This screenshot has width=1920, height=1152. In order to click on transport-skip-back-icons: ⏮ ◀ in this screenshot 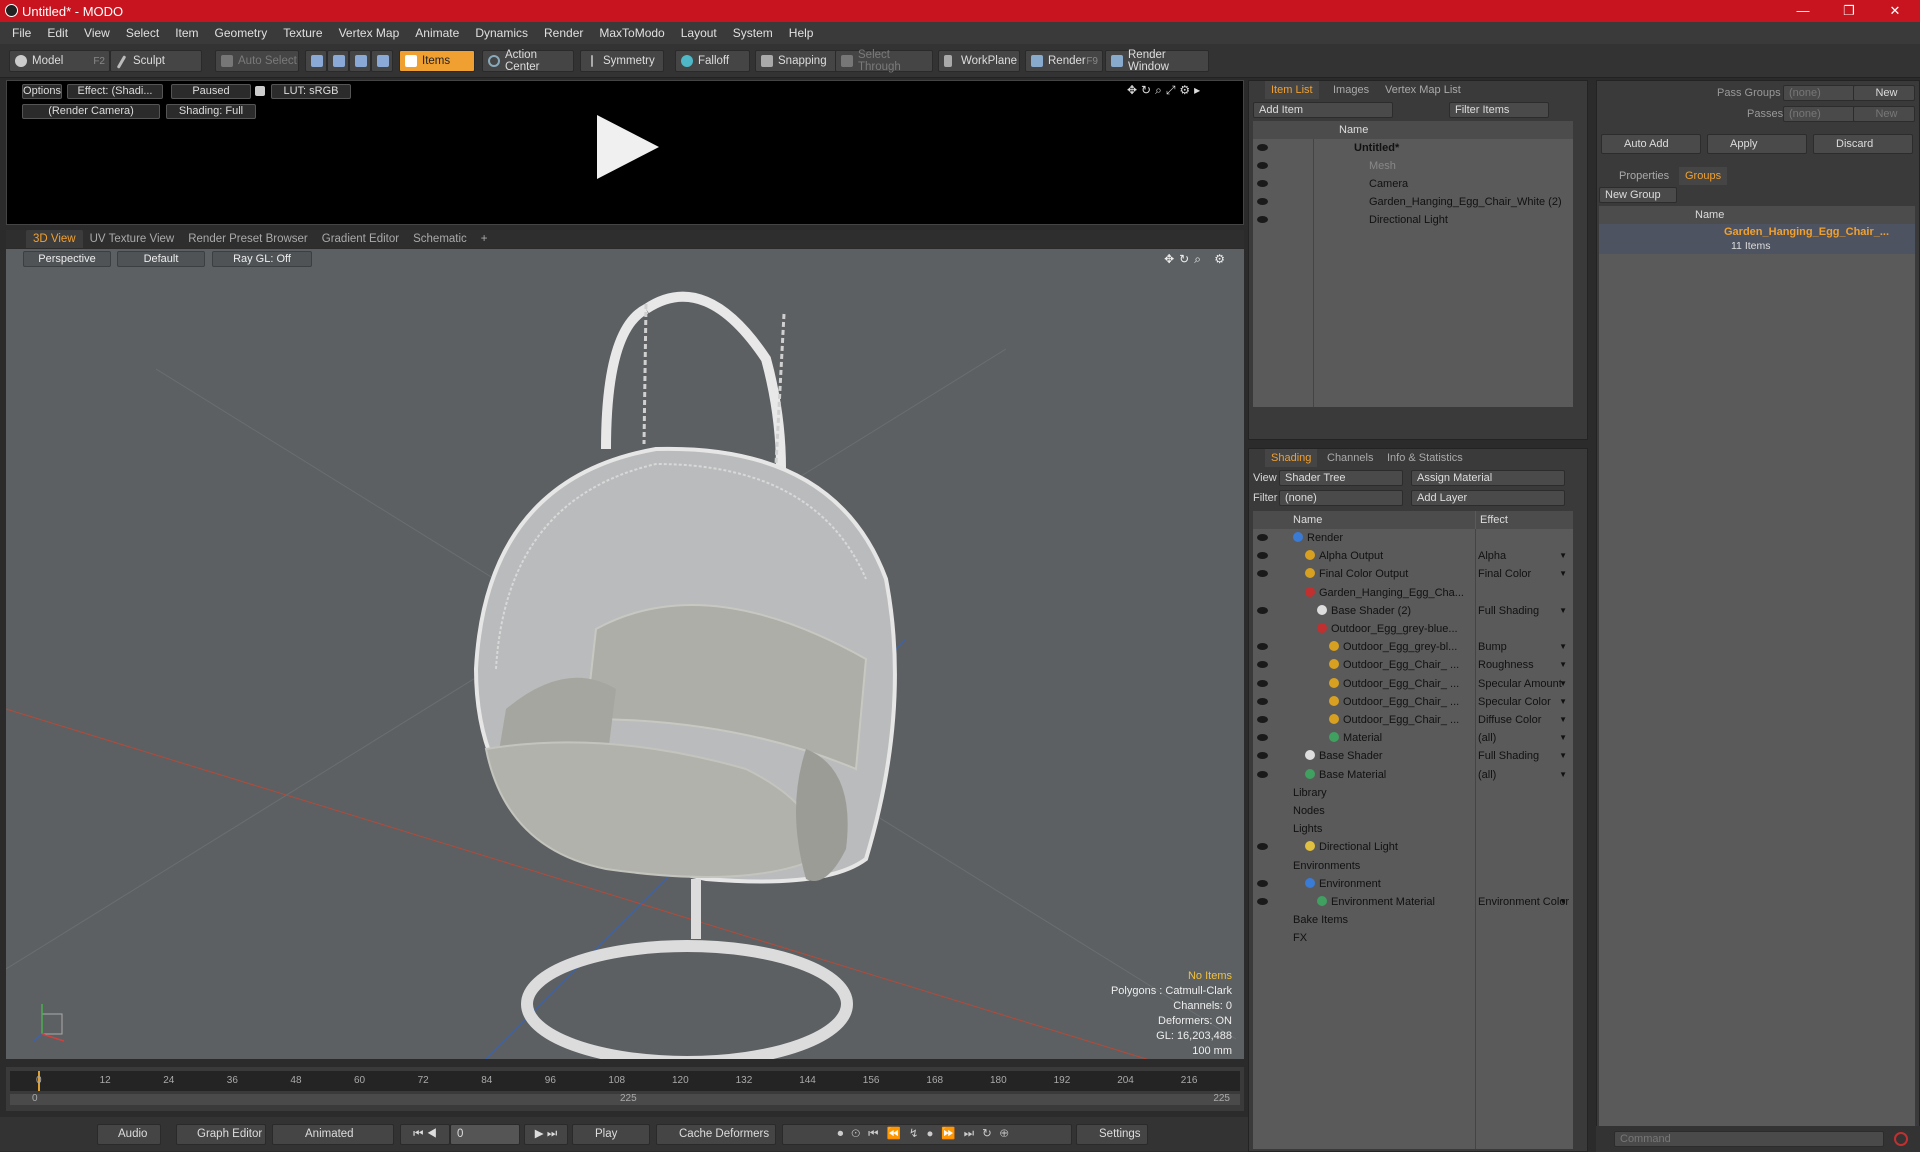, I will do `click(425, 1134)`.